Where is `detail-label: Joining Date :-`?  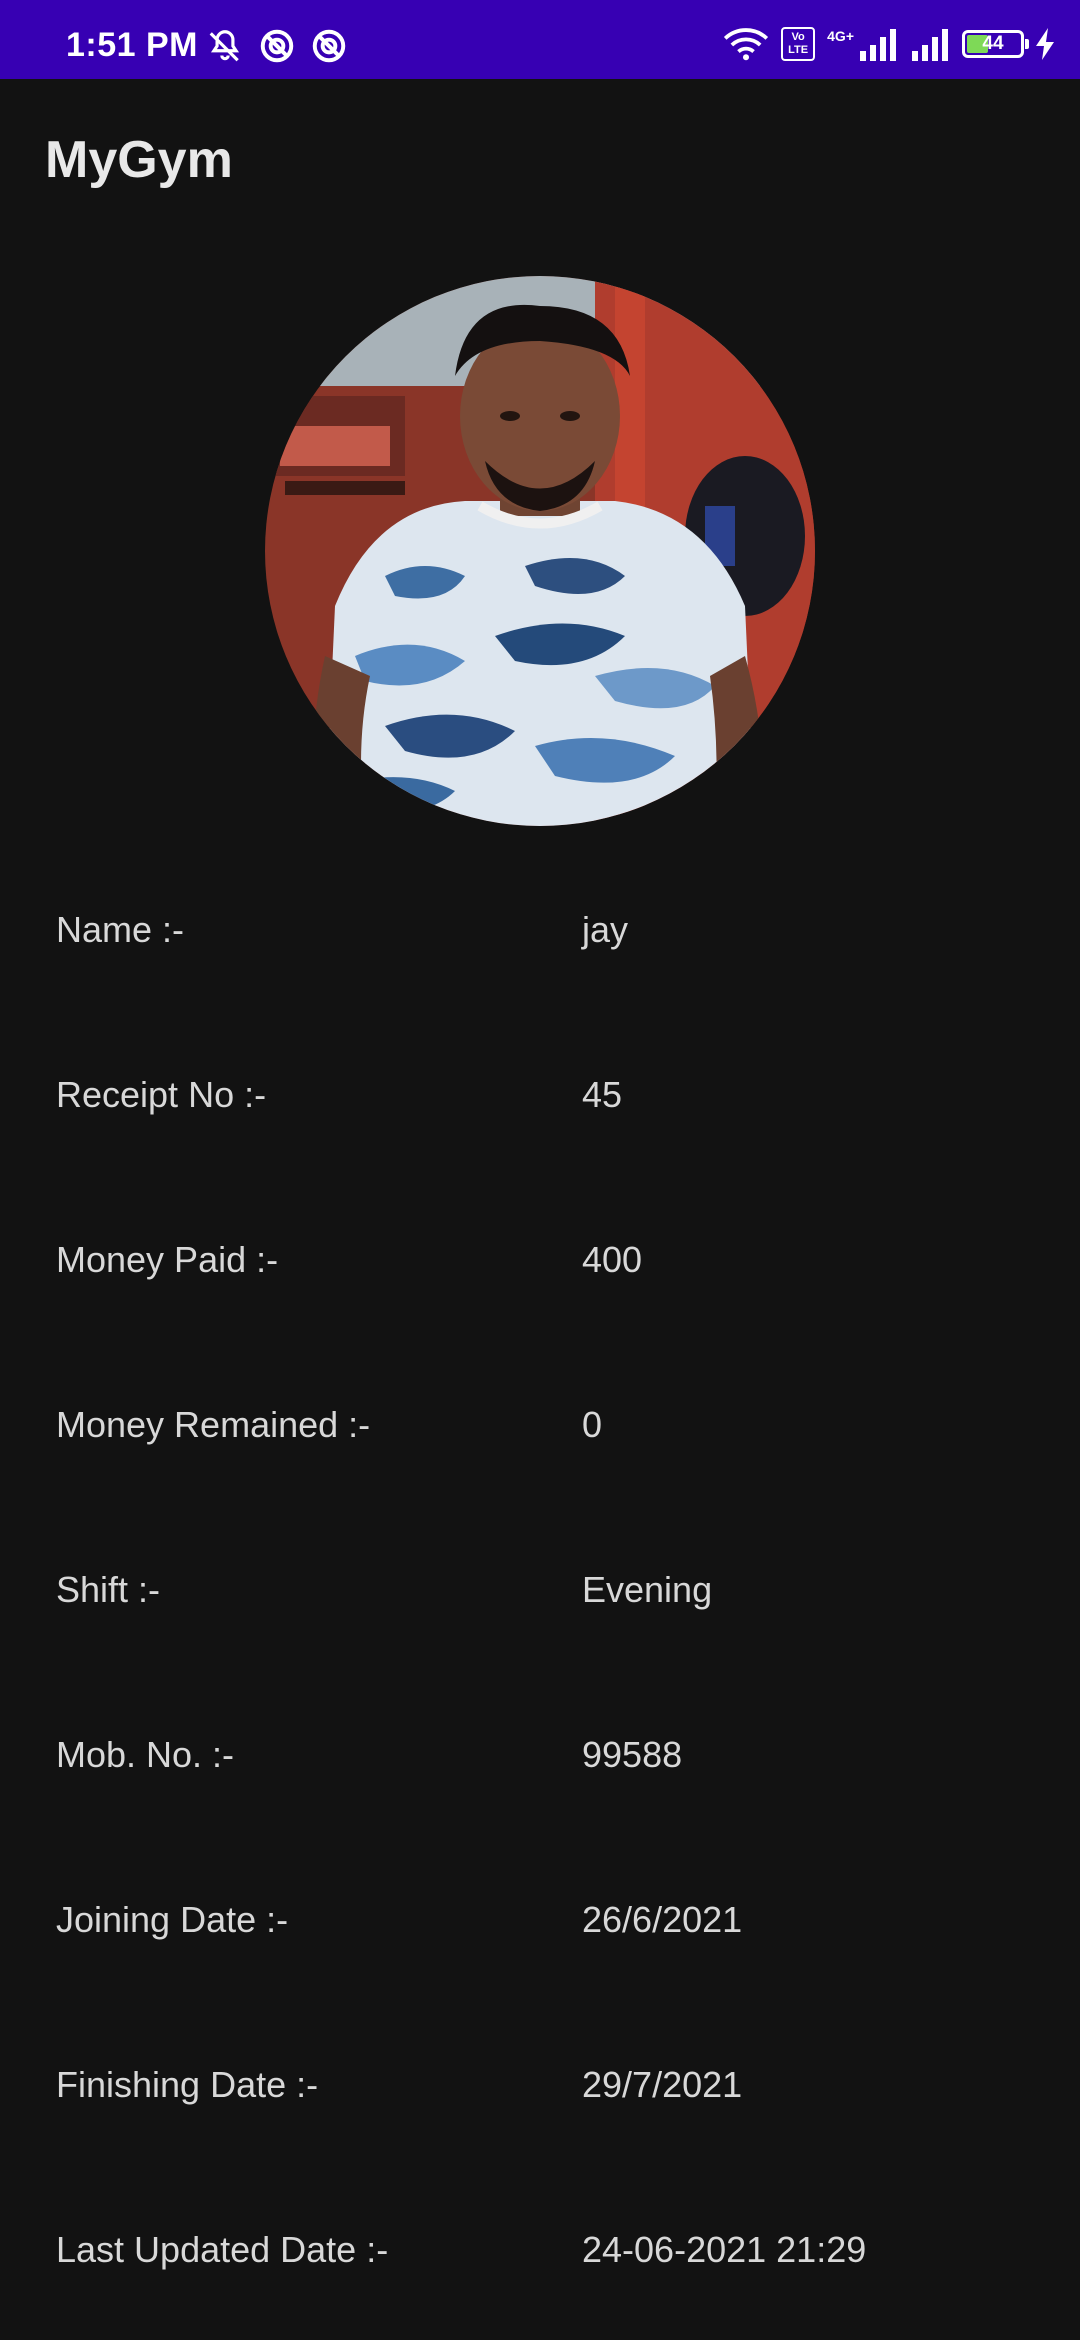
detail-label: Joining Date :- is located at coordinates (172, 1919).